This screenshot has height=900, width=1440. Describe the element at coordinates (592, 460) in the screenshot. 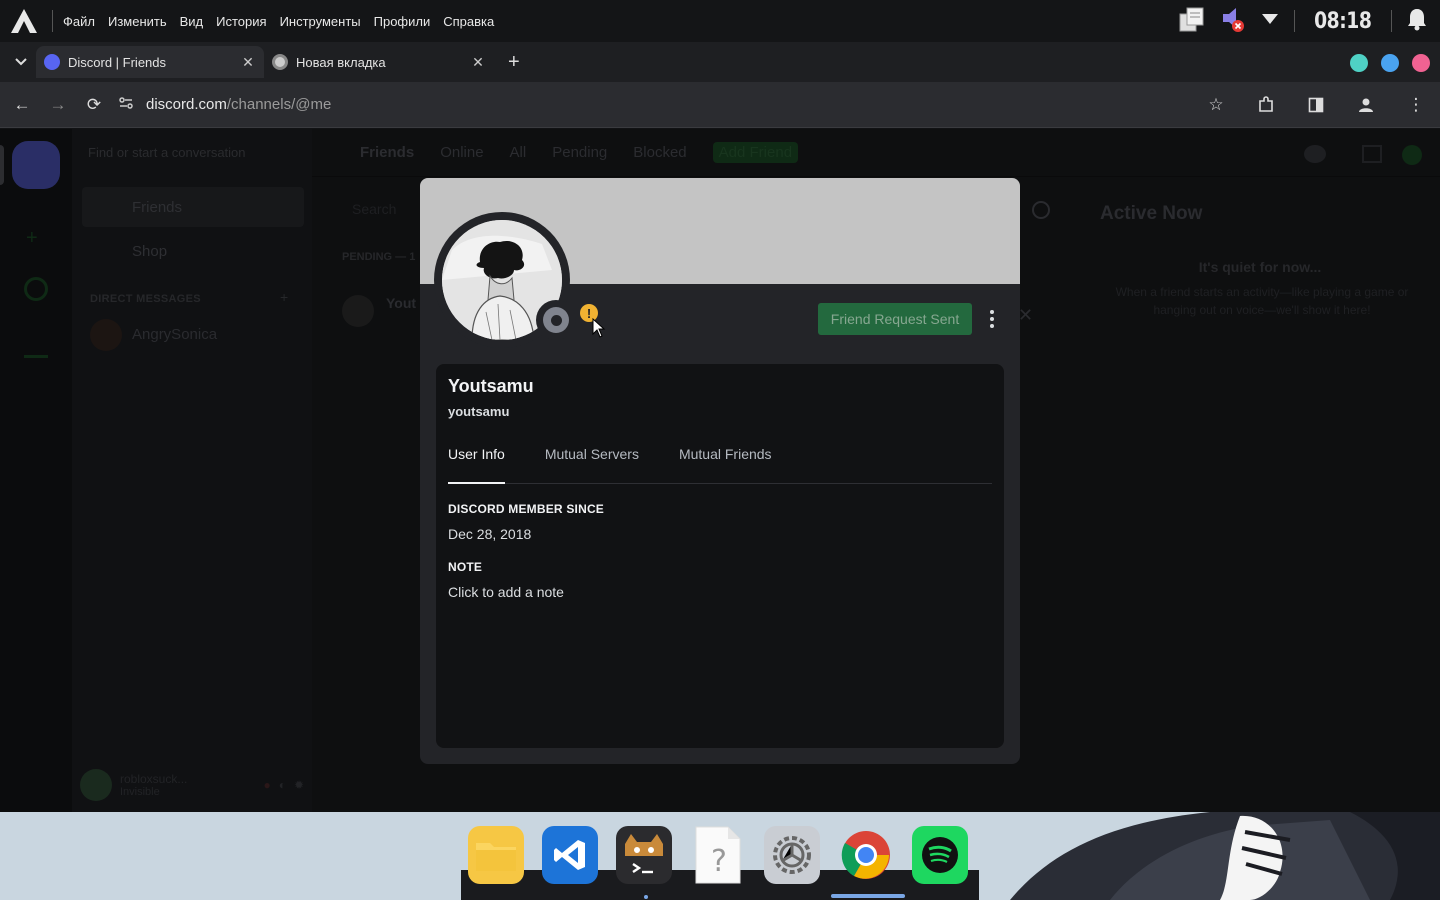

I see `tab-mutual-servers: Mutual Servers` at that location.